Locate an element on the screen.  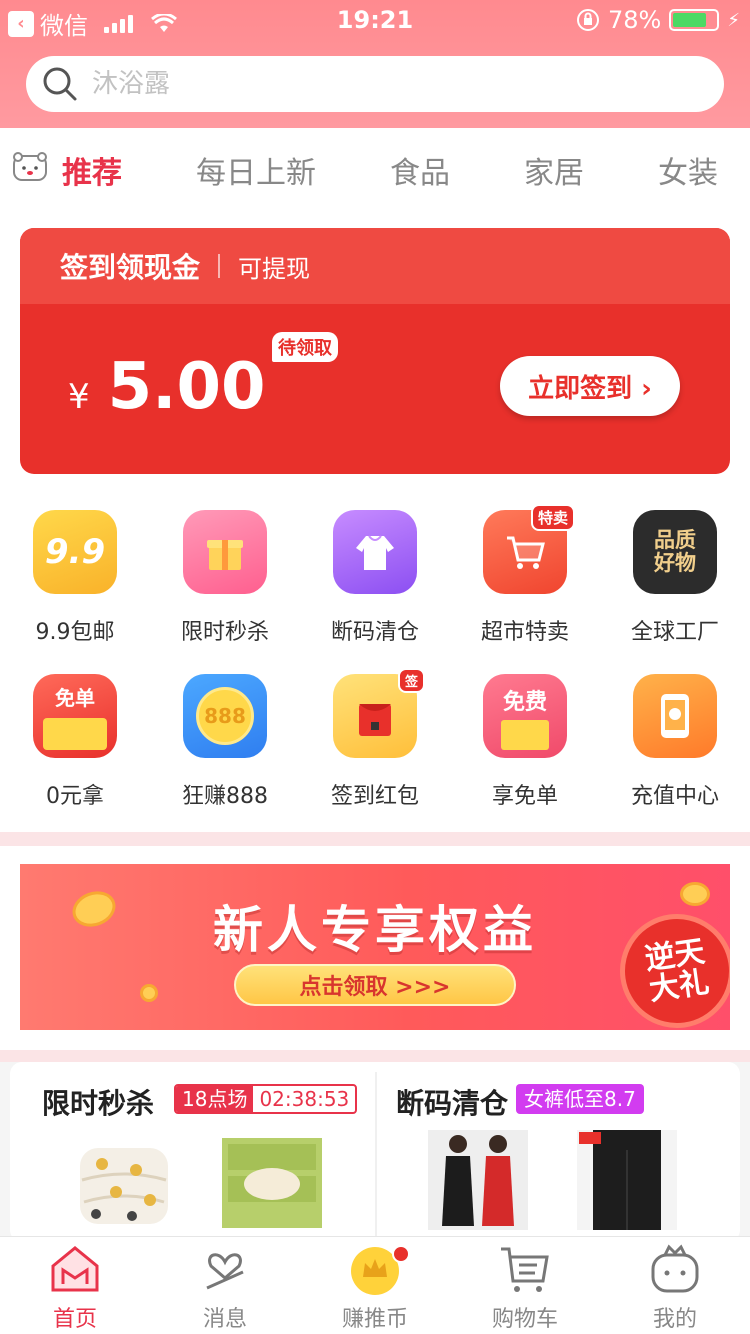
status-right: 78% ⚡ is located at coordinates (658, 20).